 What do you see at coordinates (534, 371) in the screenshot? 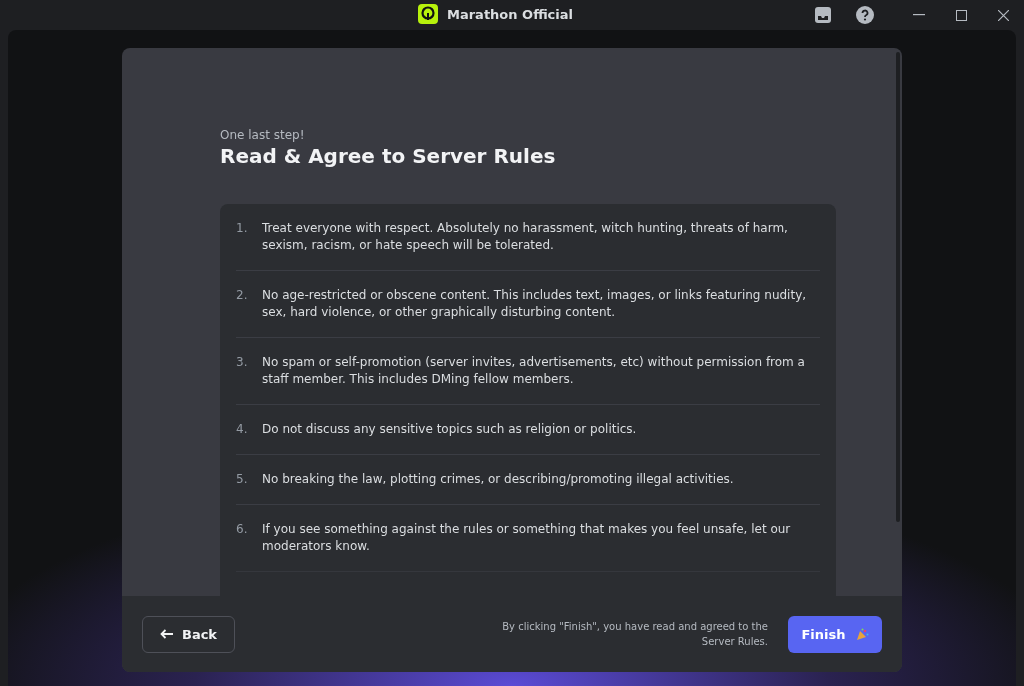
I see `rule-text: No spam or self-promotion (server invites, advertisements, etc) without permission from a staff member. This includes DMing fellow members.` at bounding box center [534, 371].